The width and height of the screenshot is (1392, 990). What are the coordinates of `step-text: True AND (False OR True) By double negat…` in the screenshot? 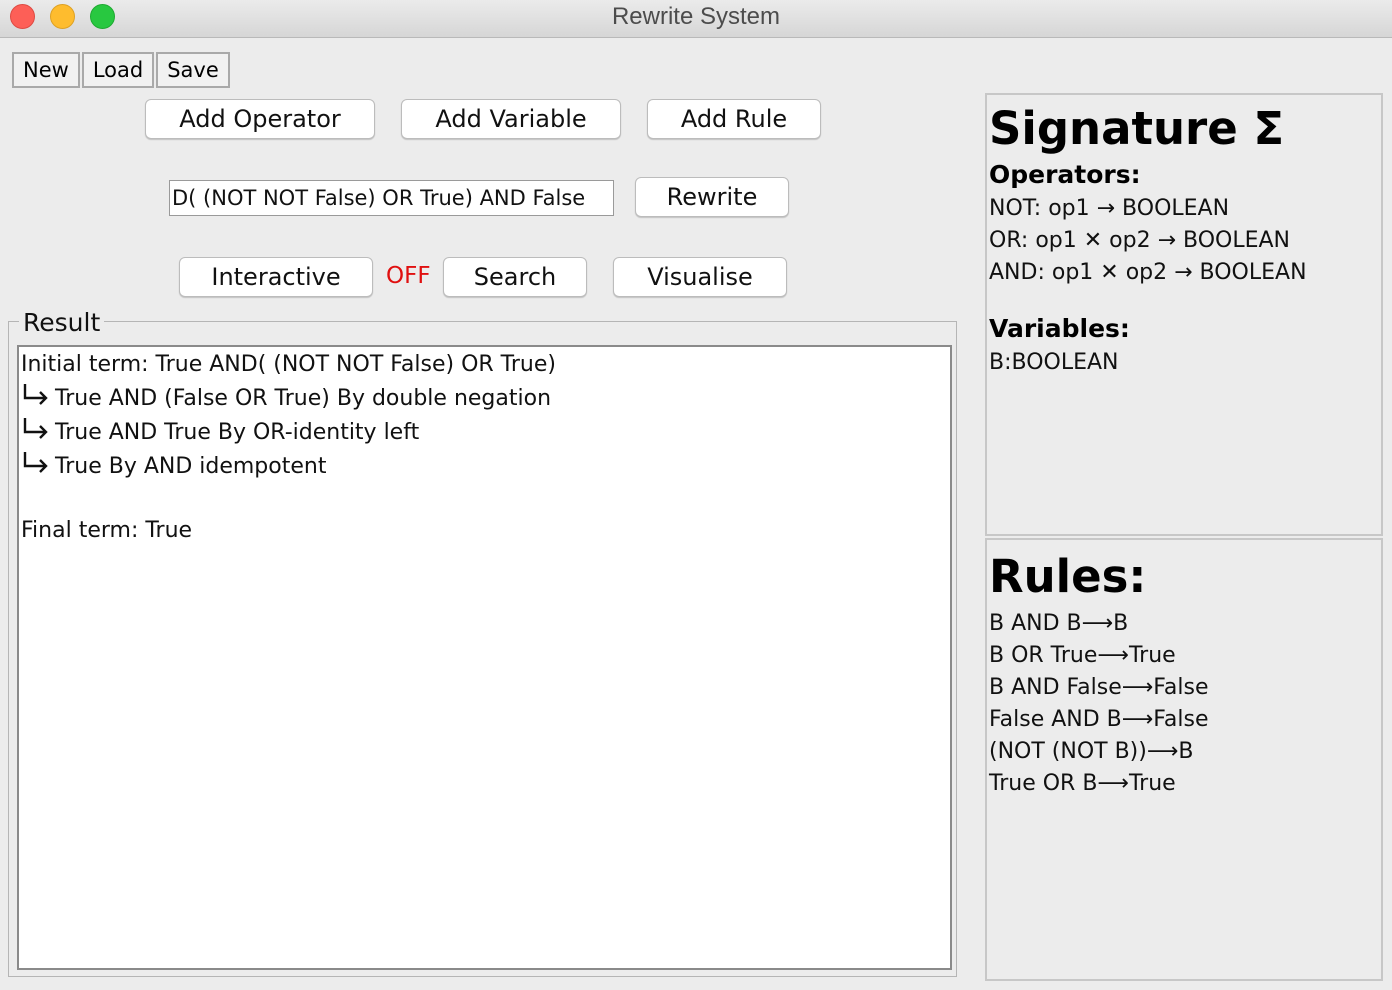 It's located at (303, 398).